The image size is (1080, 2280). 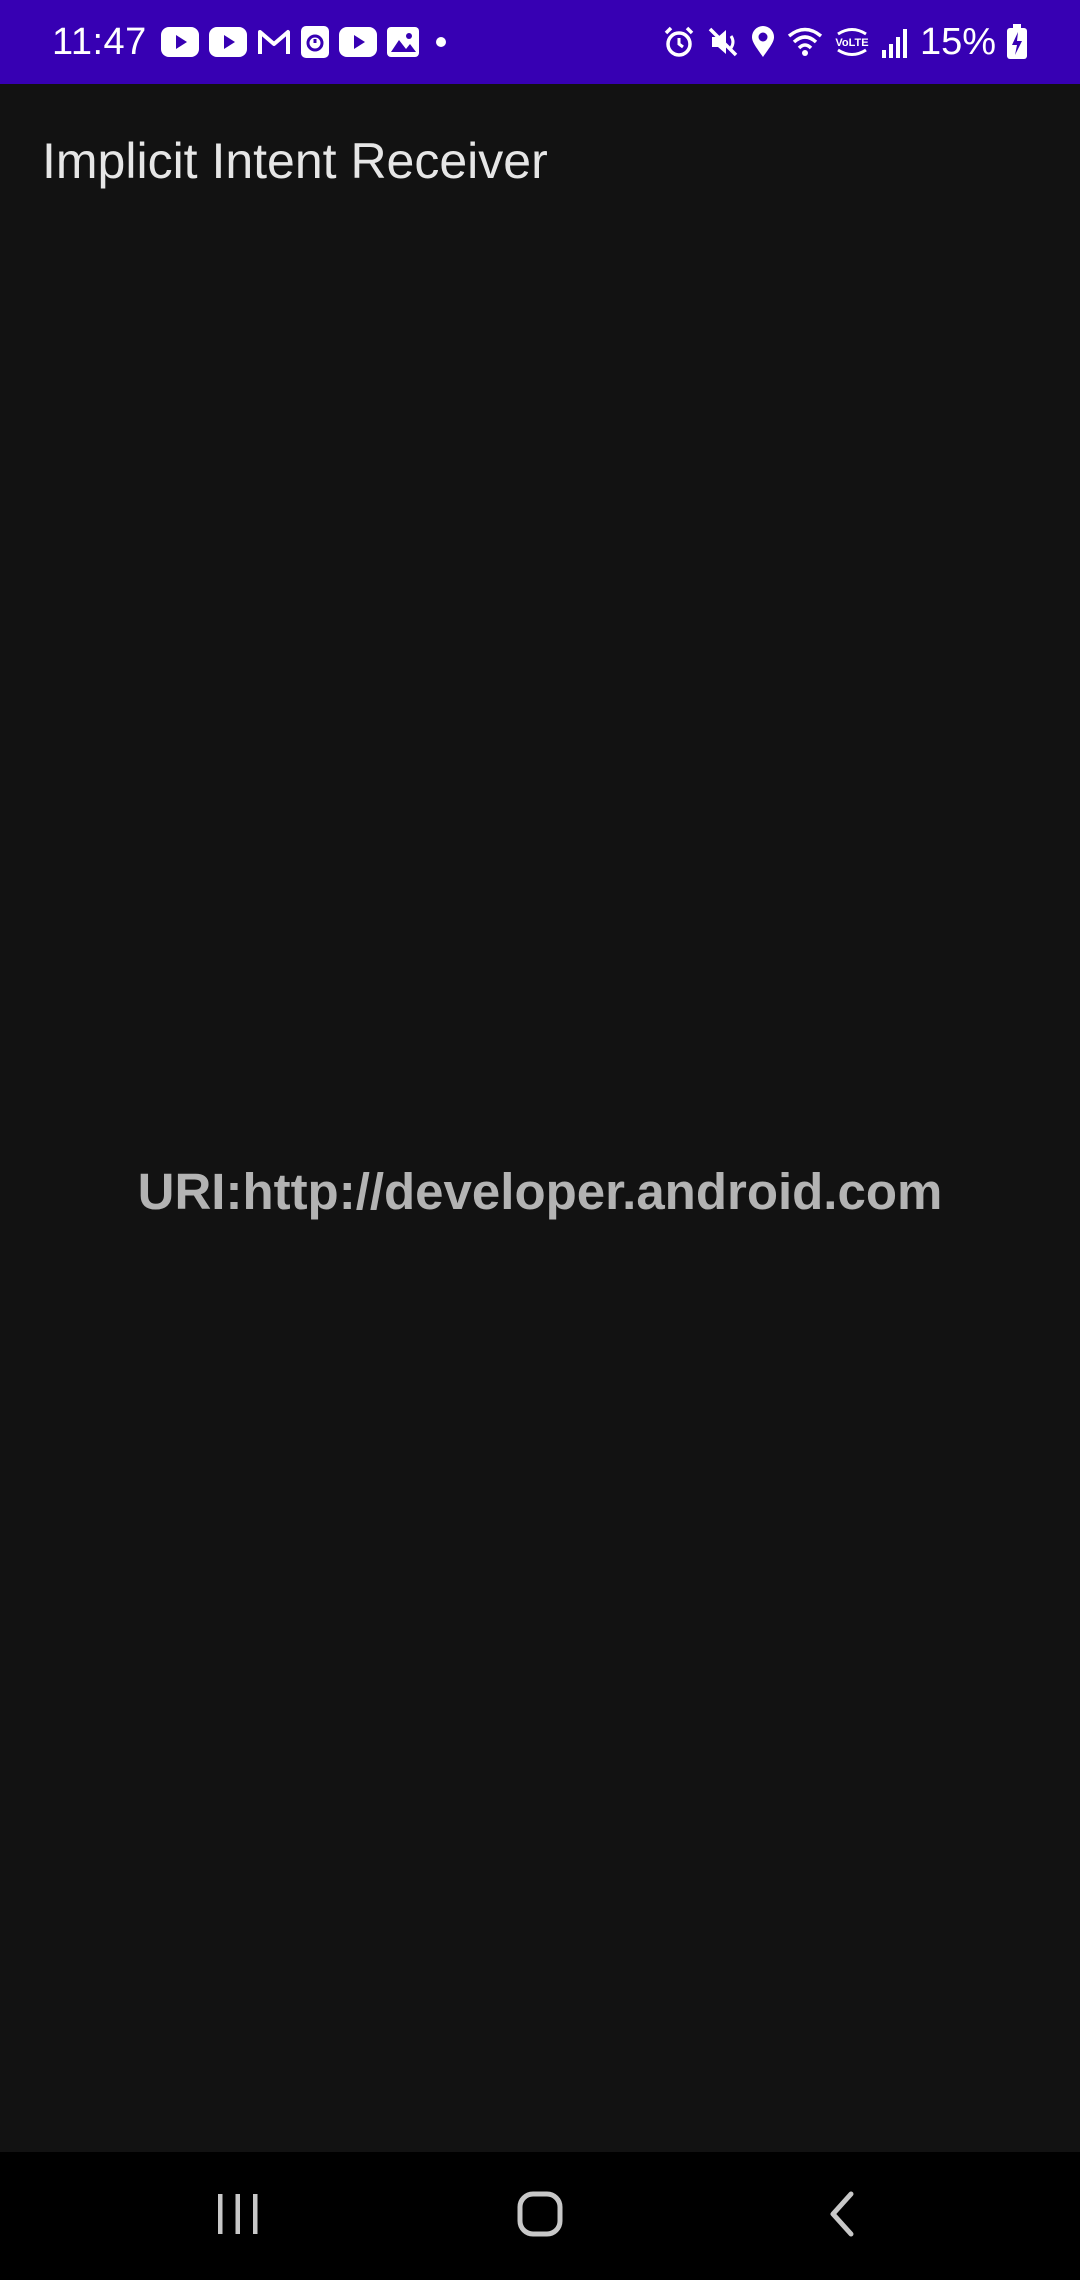 I want to click on mute-icon, so click(x=723, y=42).